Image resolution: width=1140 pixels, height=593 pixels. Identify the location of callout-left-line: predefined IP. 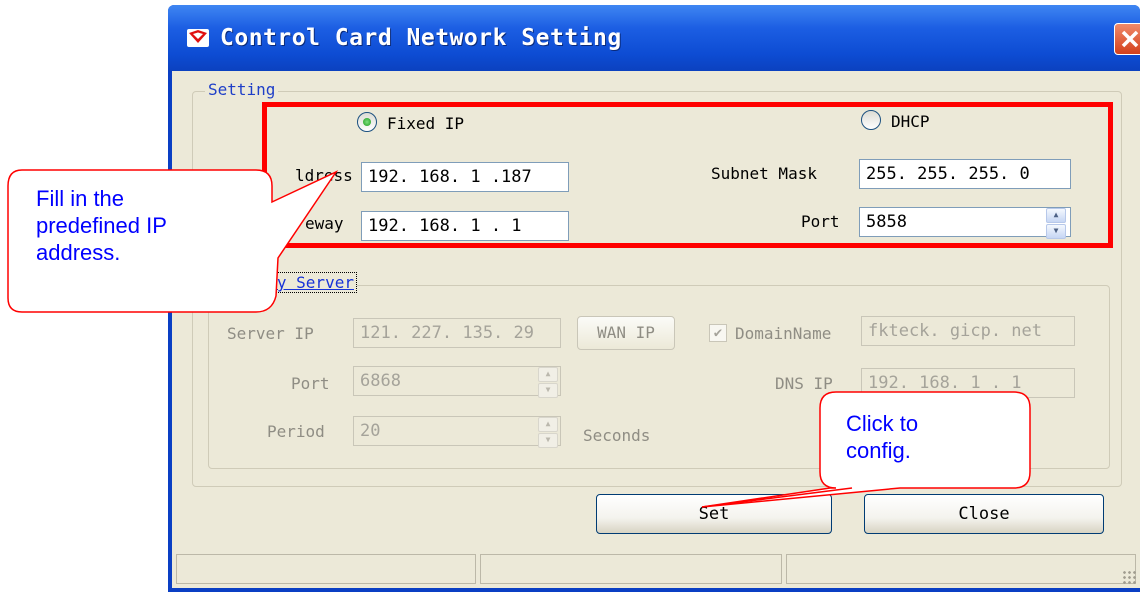
(101, 225).